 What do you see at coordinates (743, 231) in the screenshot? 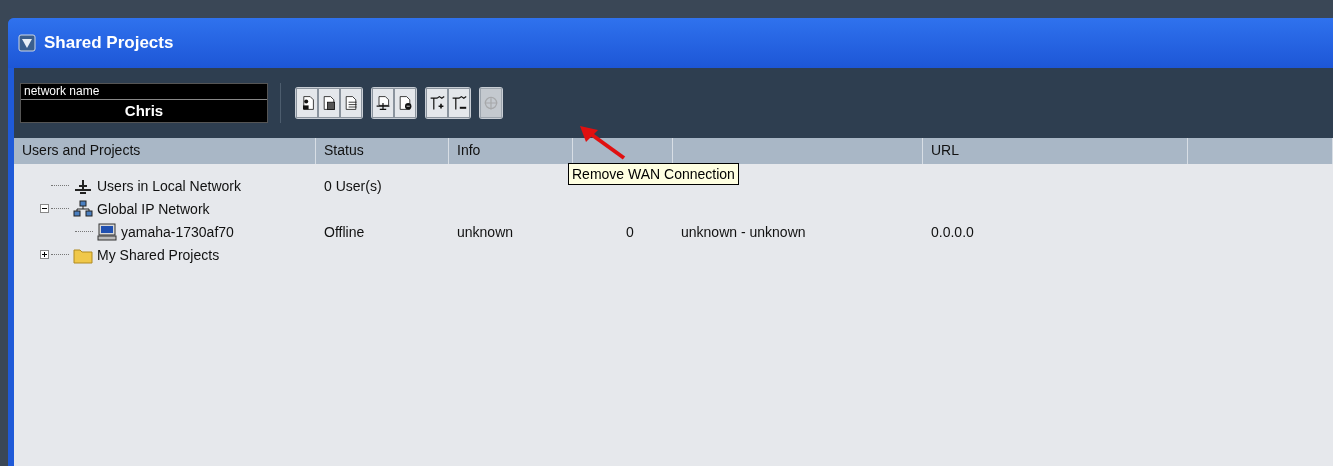
I see `table-cell: unknown - unknown` at bounding box center [743, 231].